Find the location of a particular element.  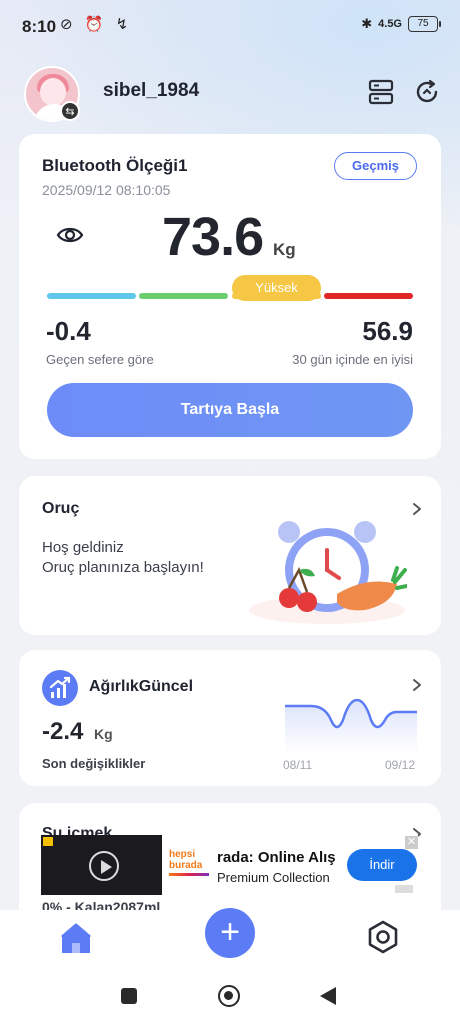

start-weighing-button: Tartıya Başla is located at coordinates (230, 410).